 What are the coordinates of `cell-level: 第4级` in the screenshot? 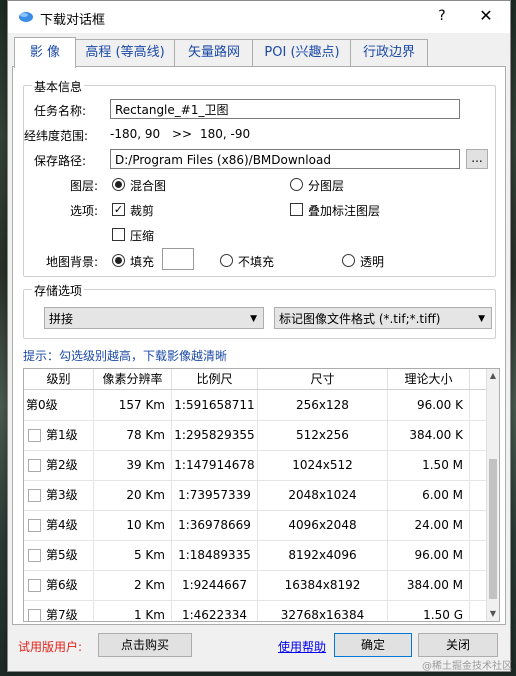 It's located at (59, 525).